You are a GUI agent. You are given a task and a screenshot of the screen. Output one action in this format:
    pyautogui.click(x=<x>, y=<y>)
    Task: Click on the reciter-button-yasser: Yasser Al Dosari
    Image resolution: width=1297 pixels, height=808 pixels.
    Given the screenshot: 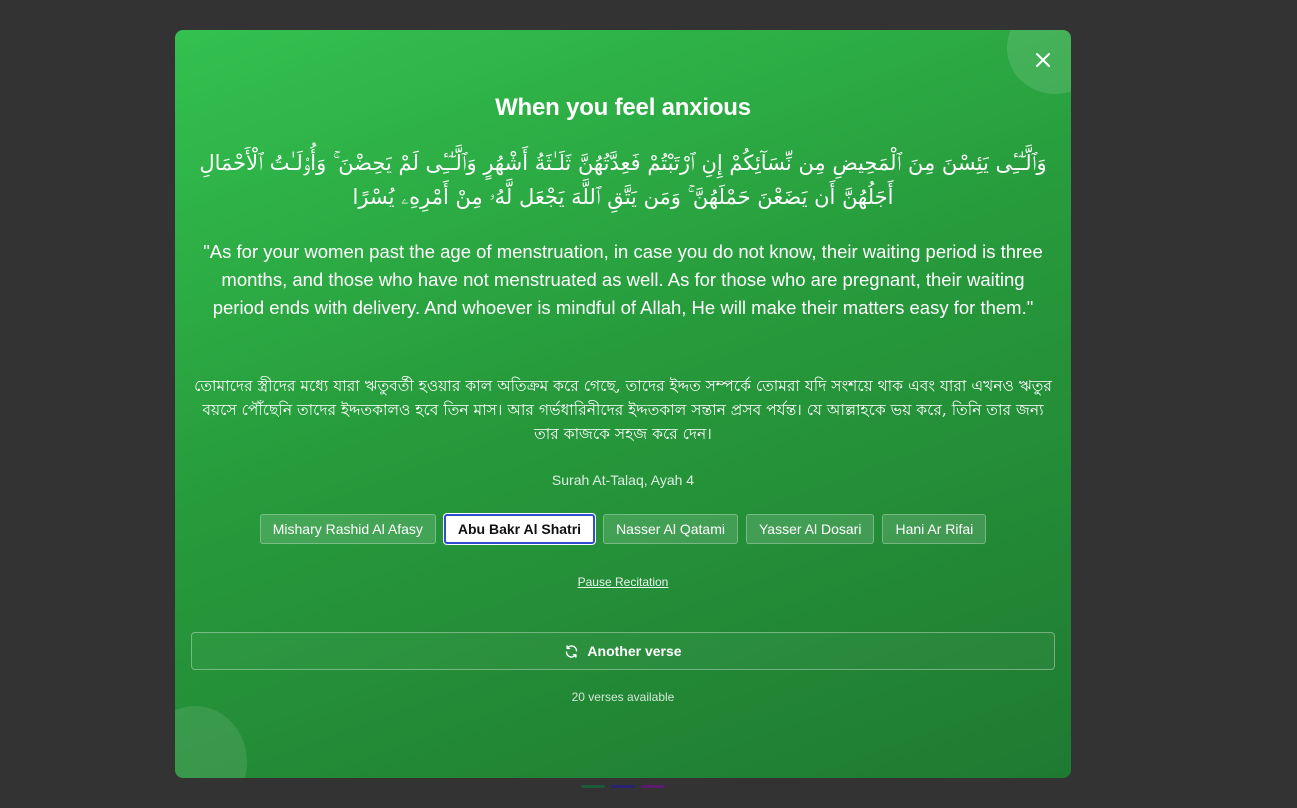 What is the action you would take?
    pyautogui.click(x=810, y=529)
    